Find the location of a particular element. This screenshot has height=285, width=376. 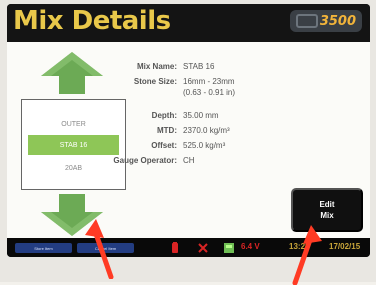

offset-value: 525.0 kg/m³ is located at coordinates (204, 145).